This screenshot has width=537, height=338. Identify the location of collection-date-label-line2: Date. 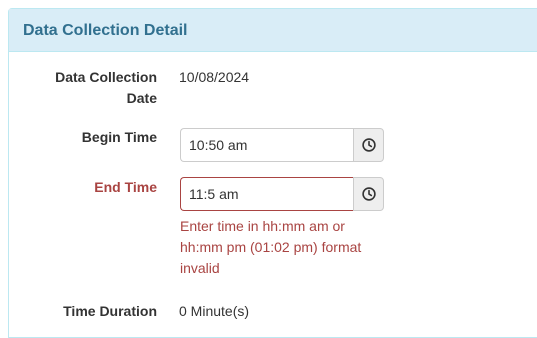
(141, 98).